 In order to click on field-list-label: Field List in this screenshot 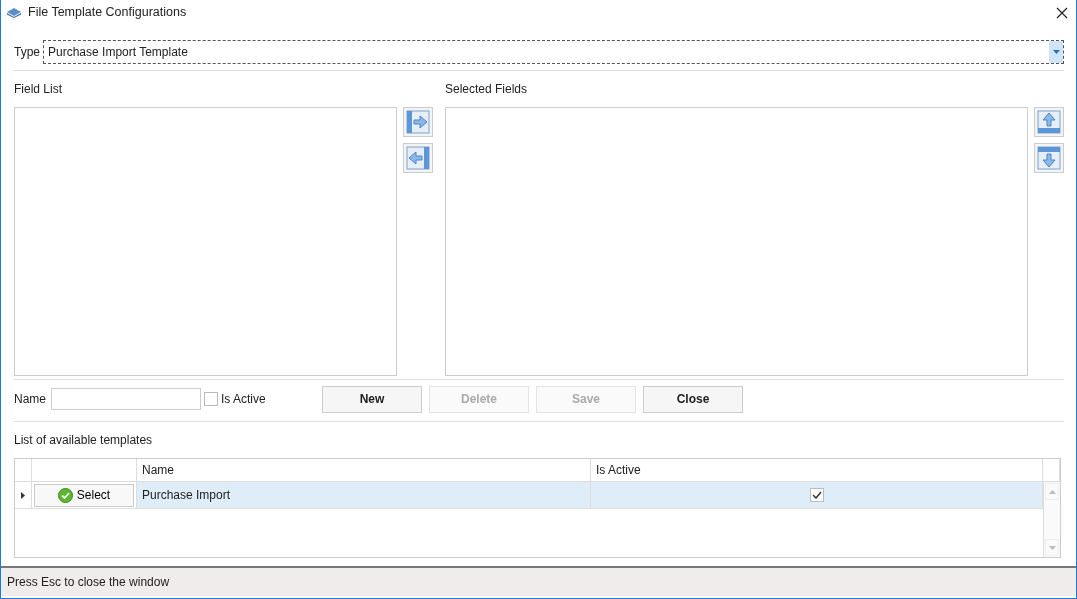, I will do `click(39, 89)`.